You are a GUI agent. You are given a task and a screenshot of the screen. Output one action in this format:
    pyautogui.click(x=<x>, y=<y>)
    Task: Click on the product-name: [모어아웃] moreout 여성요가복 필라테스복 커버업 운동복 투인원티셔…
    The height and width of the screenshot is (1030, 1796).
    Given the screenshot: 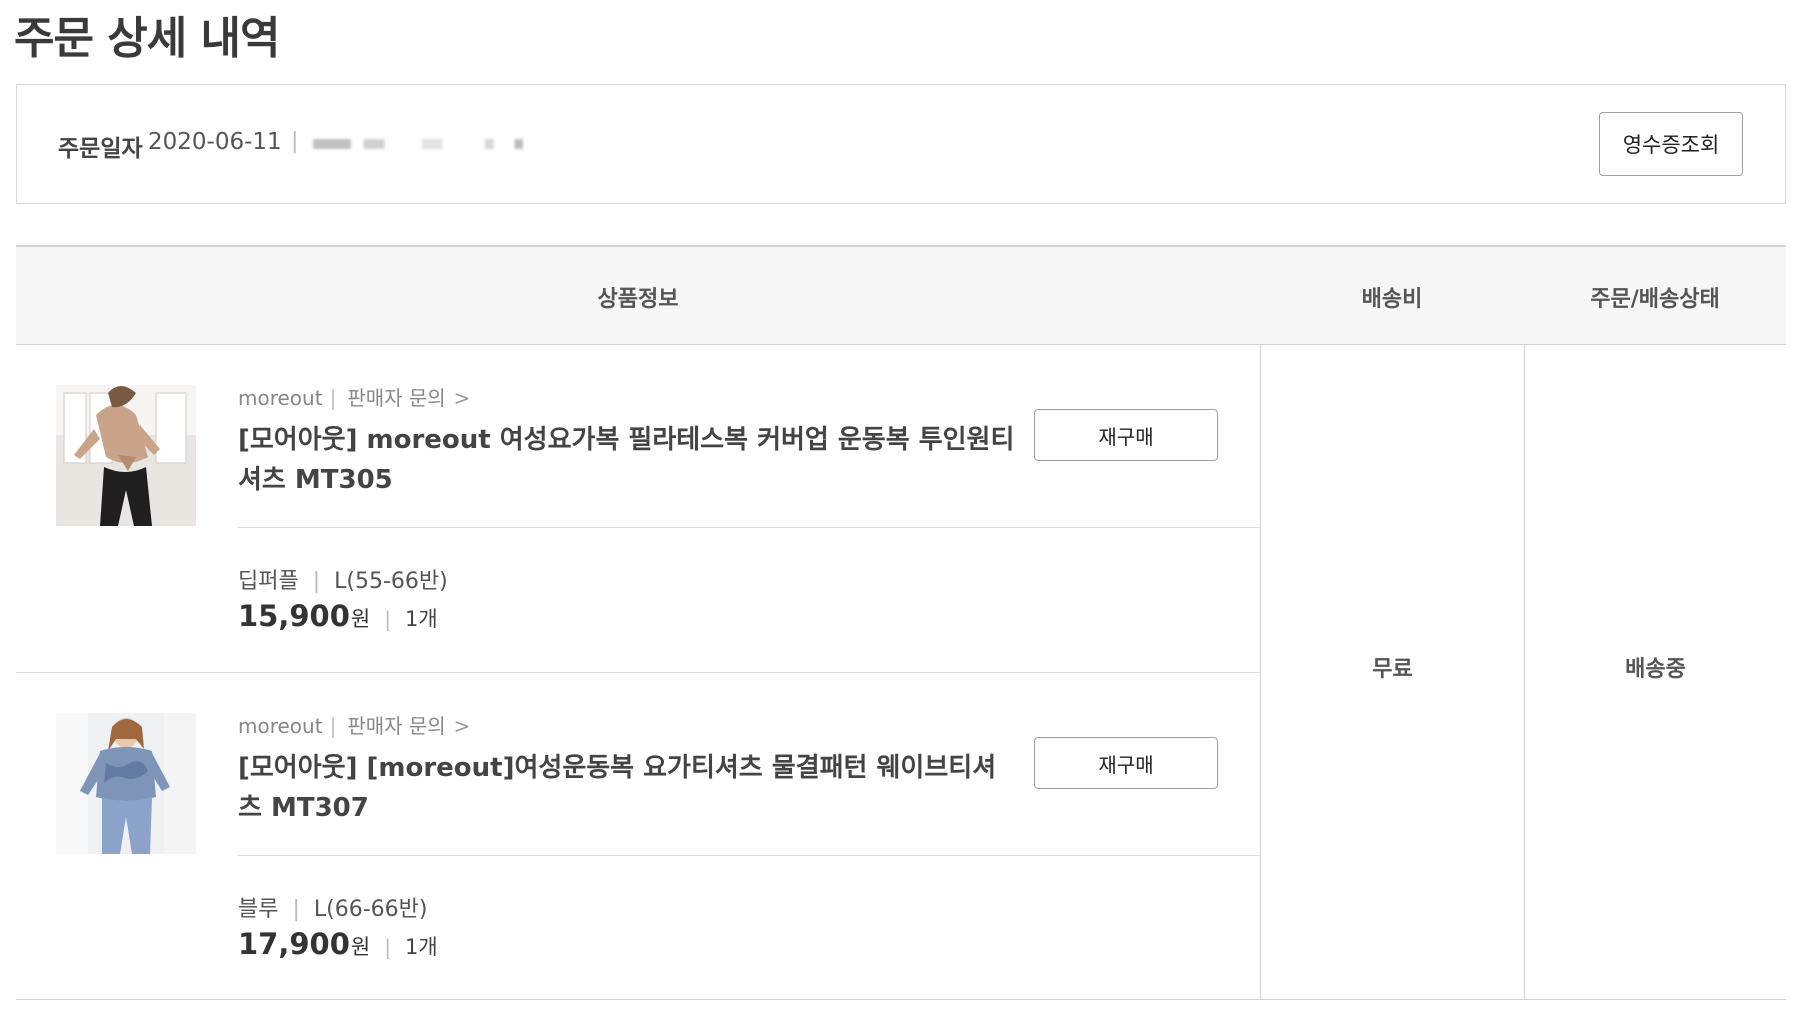 What is the action you would take?
    pyautogui.click(x=628, y=460)
    